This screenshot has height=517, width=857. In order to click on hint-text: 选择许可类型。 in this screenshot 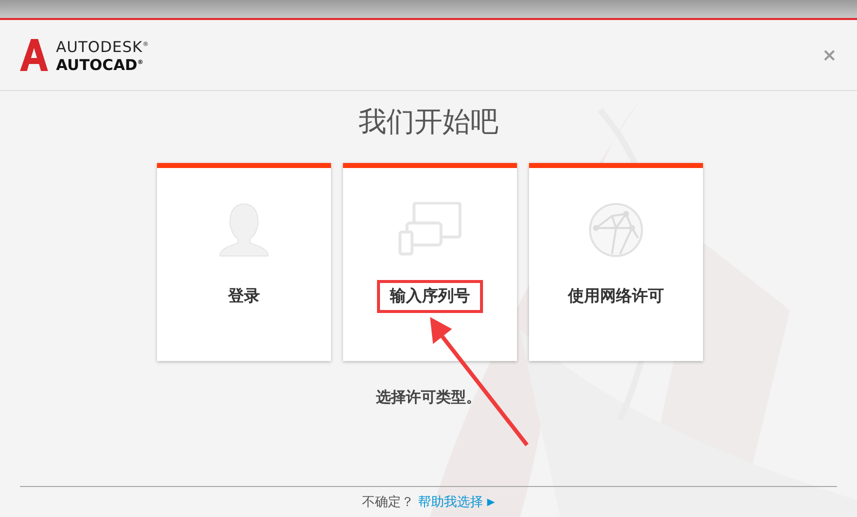, I will do `click(428, 397)`.